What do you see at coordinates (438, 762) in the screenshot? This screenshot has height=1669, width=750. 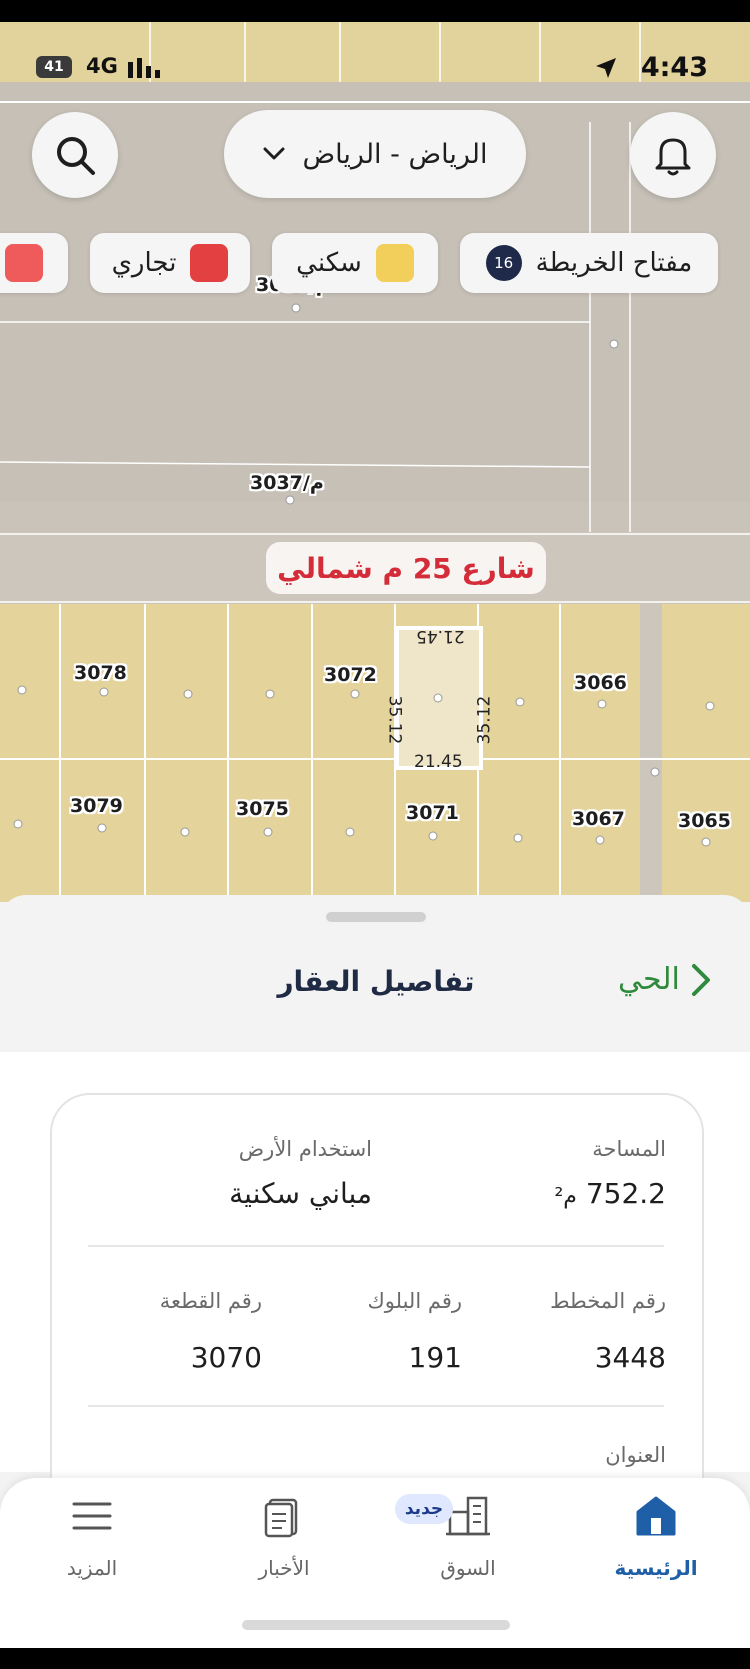 I see `dim-bottom: 21.45` at bounding box center [438, 762].